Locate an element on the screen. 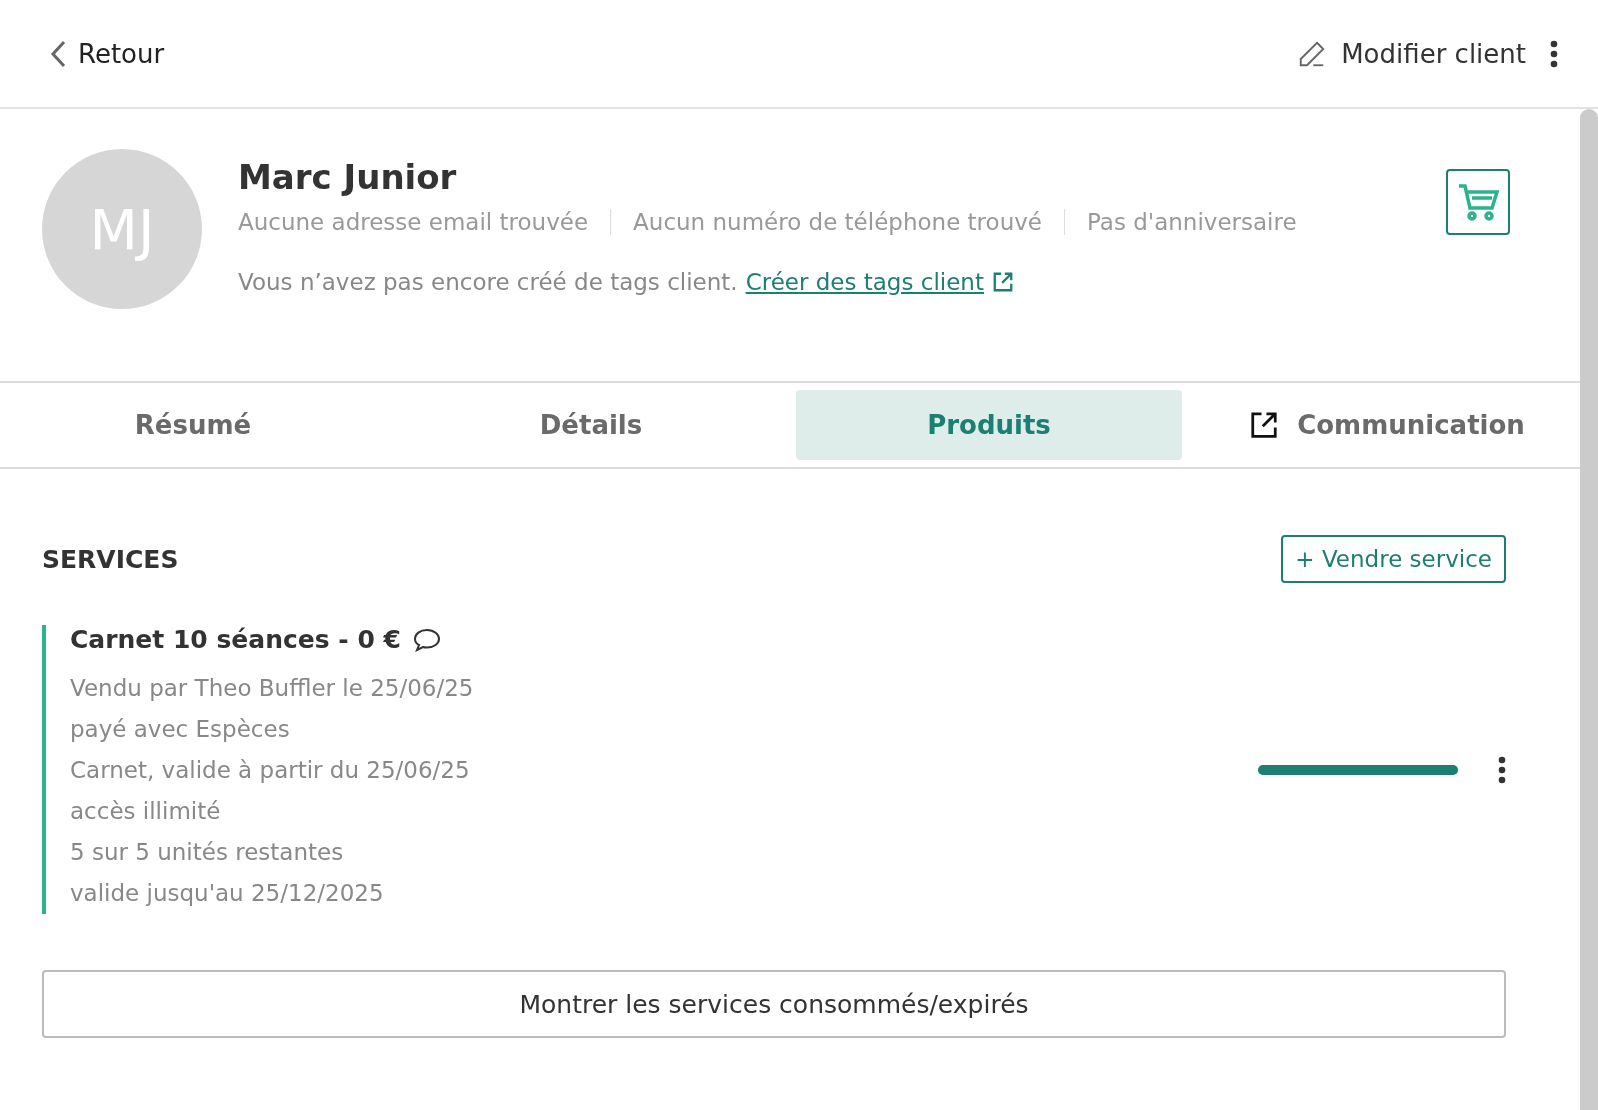 This screenshot has height=1110, width=1598. service-detail: valide jusqu'au 25/12/2025 is located at coordinates (227, 893).